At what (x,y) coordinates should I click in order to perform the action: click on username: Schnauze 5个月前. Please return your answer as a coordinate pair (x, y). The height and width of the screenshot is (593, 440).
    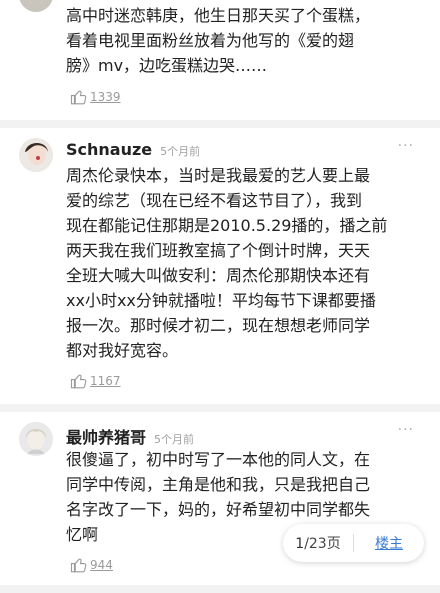
    Looking at the image, I should click on (133, 149).